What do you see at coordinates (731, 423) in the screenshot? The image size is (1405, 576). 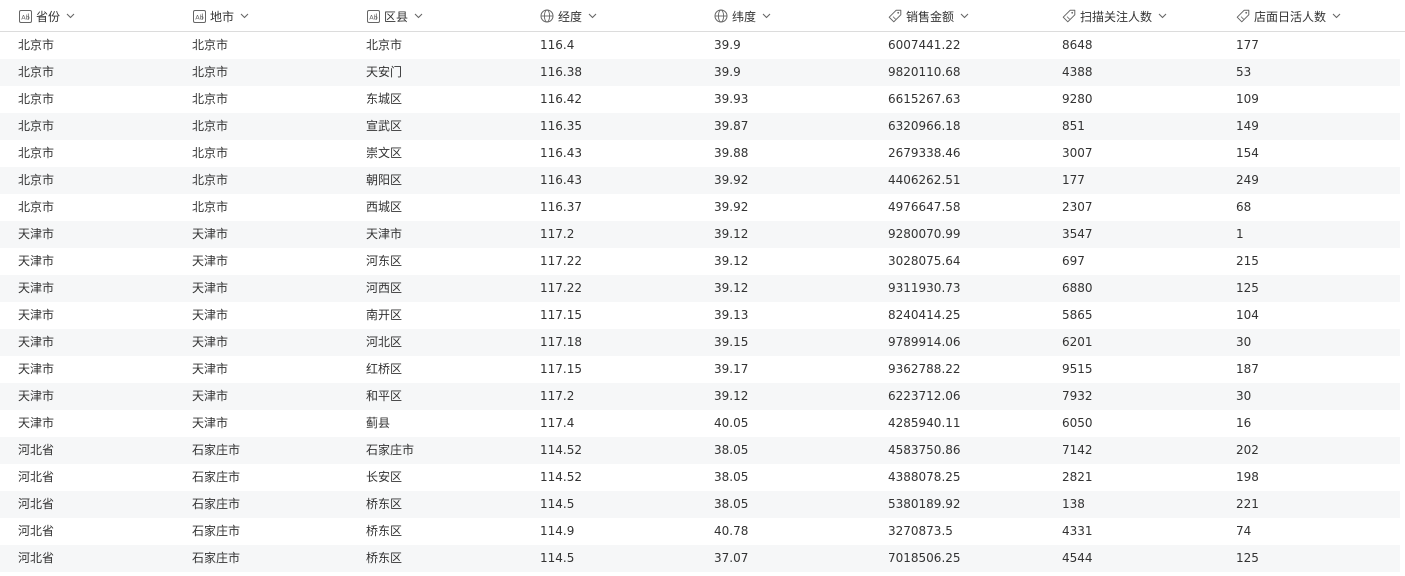 I see `cell-latitude: 40.05` at bounding box center [731, 423].